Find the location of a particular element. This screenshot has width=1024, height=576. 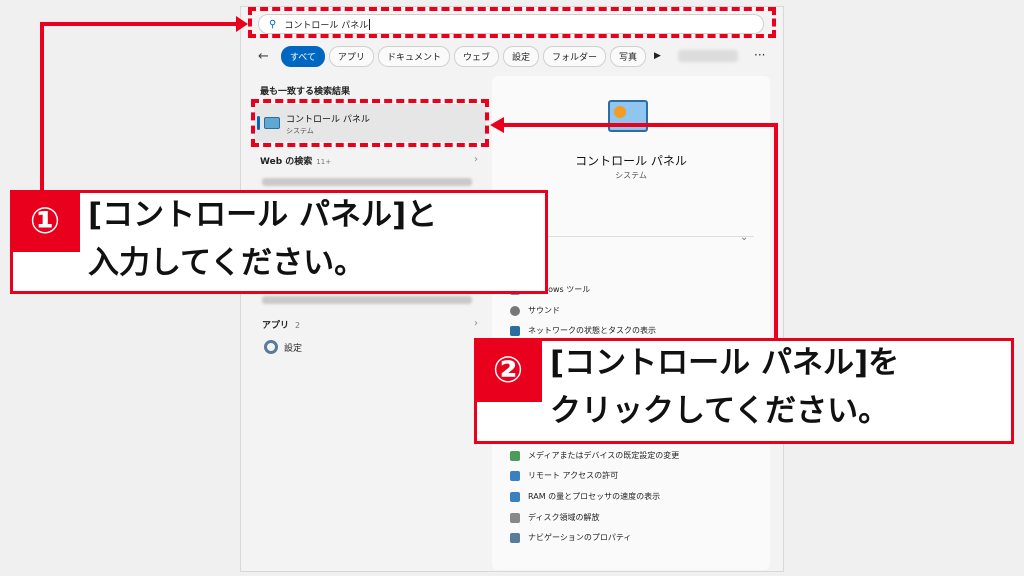

recent-item: ディスク領域の解放 is located at coordinates (554, 517).